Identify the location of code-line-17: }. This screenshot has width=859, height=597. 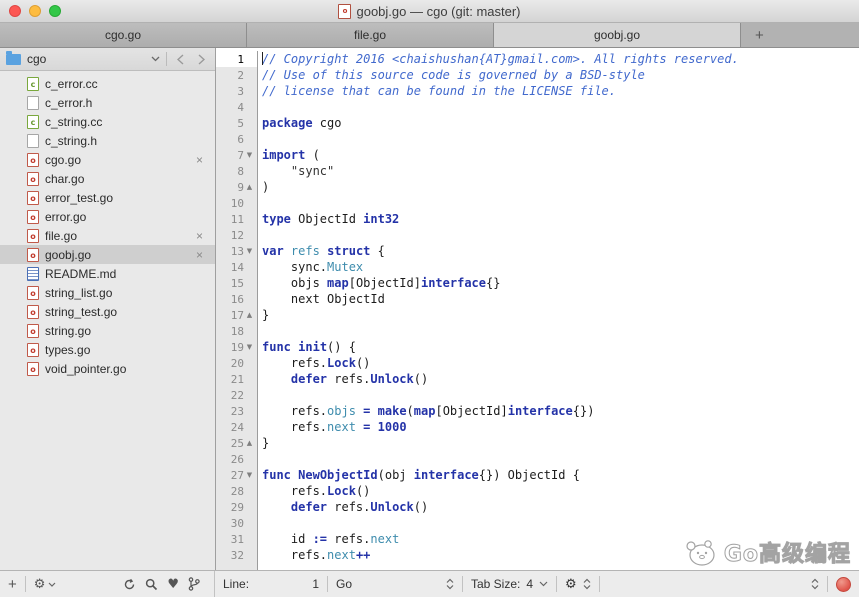
(558, 315).